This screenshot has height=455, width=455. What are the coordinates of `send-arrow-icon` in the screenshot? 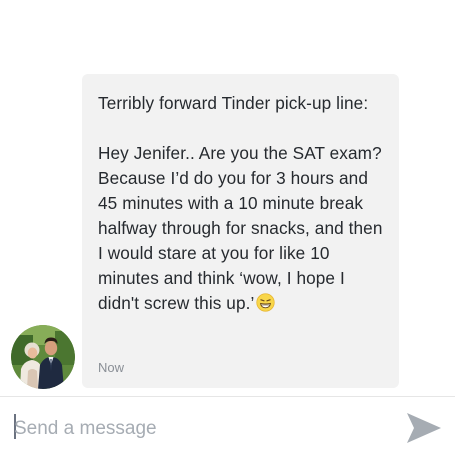 It's located at (424, 428).